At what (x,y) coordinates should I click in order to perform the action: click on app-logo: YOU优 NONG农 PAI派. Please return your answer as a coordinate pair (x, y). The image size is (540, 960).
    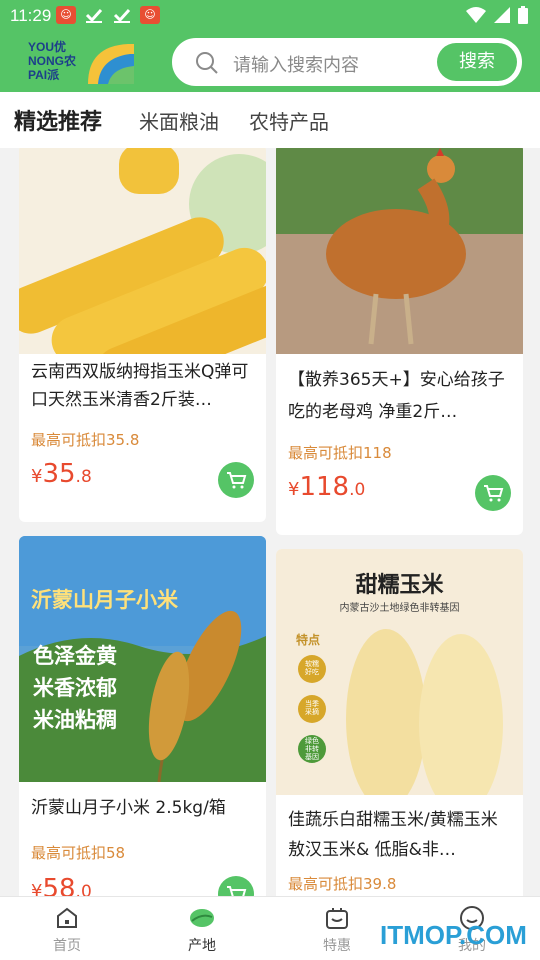
    Looking at the image, I should click on (83, 62).